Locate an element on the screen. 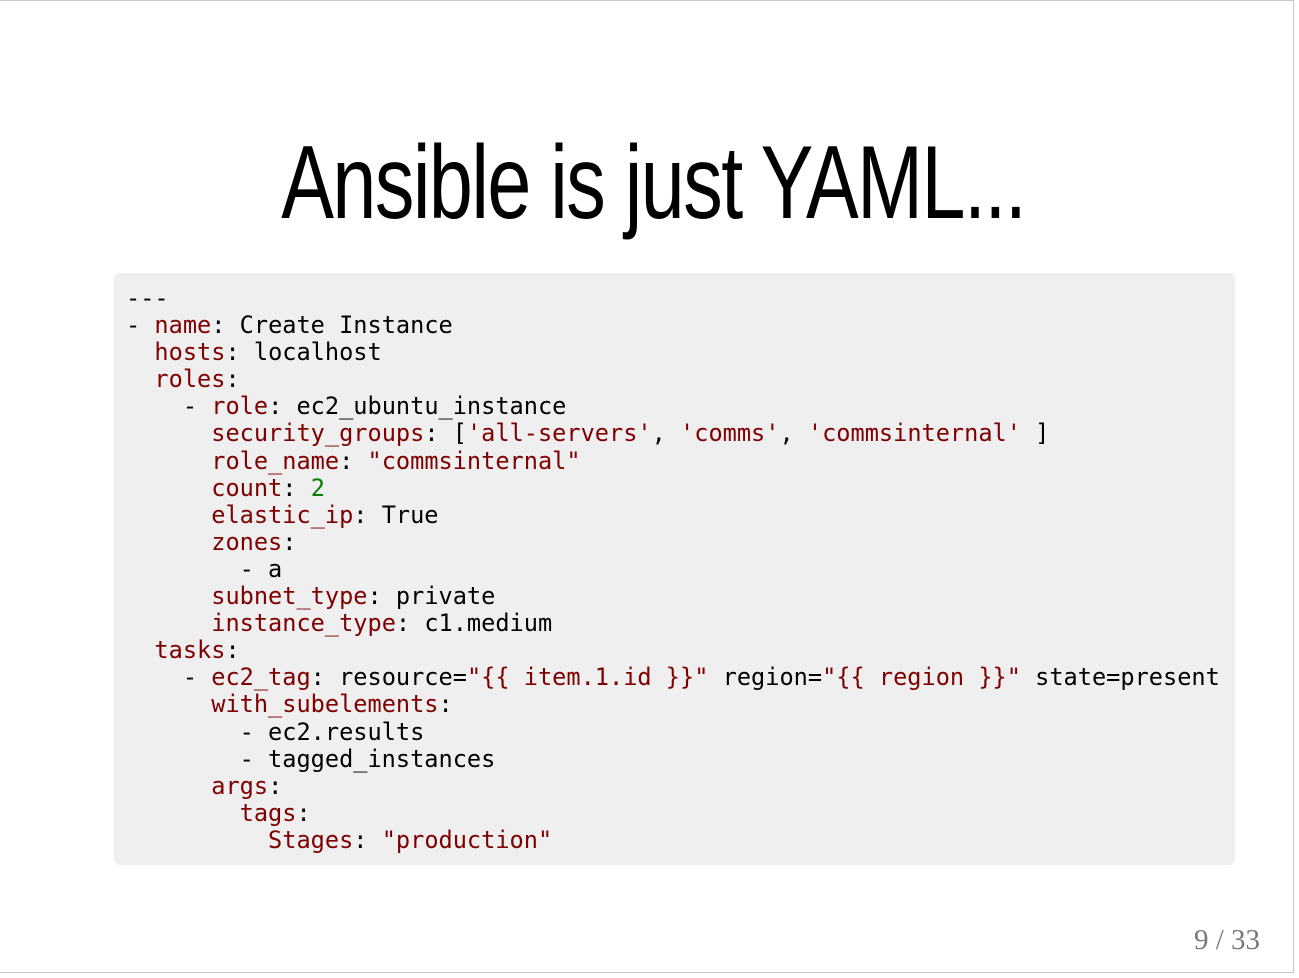 The width and height of the screenshot is (1299, 978). code-text: - a is located at coordinates (204, 568).